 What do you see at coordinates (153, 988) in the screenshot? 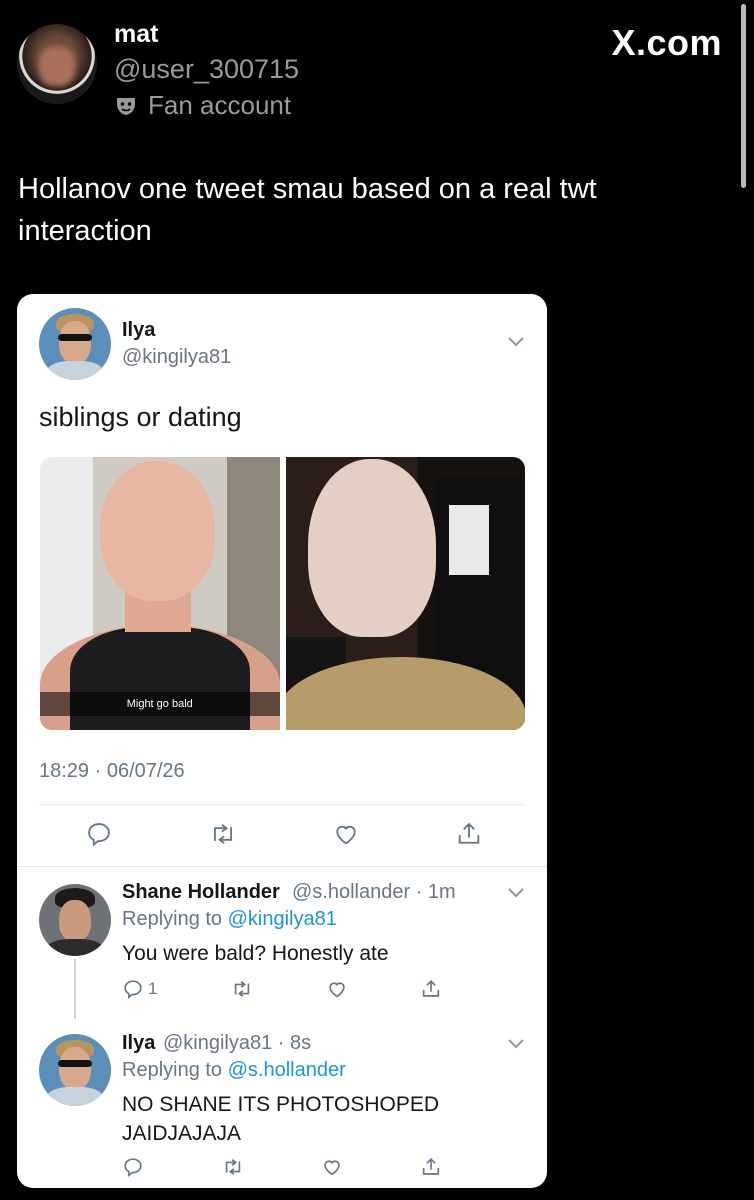
I see `reply-count: 1` at bounding box center [153, 988].